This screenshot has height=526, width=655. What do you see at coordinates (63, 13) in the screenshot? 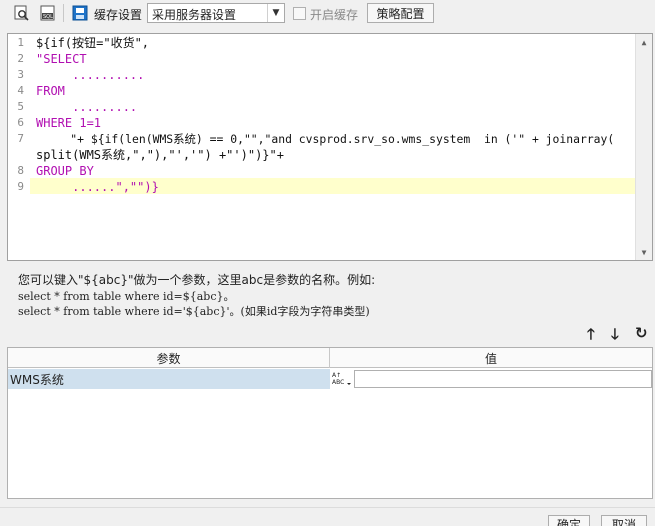
I see `toolbar-separator` at bounding box center [63, 13].